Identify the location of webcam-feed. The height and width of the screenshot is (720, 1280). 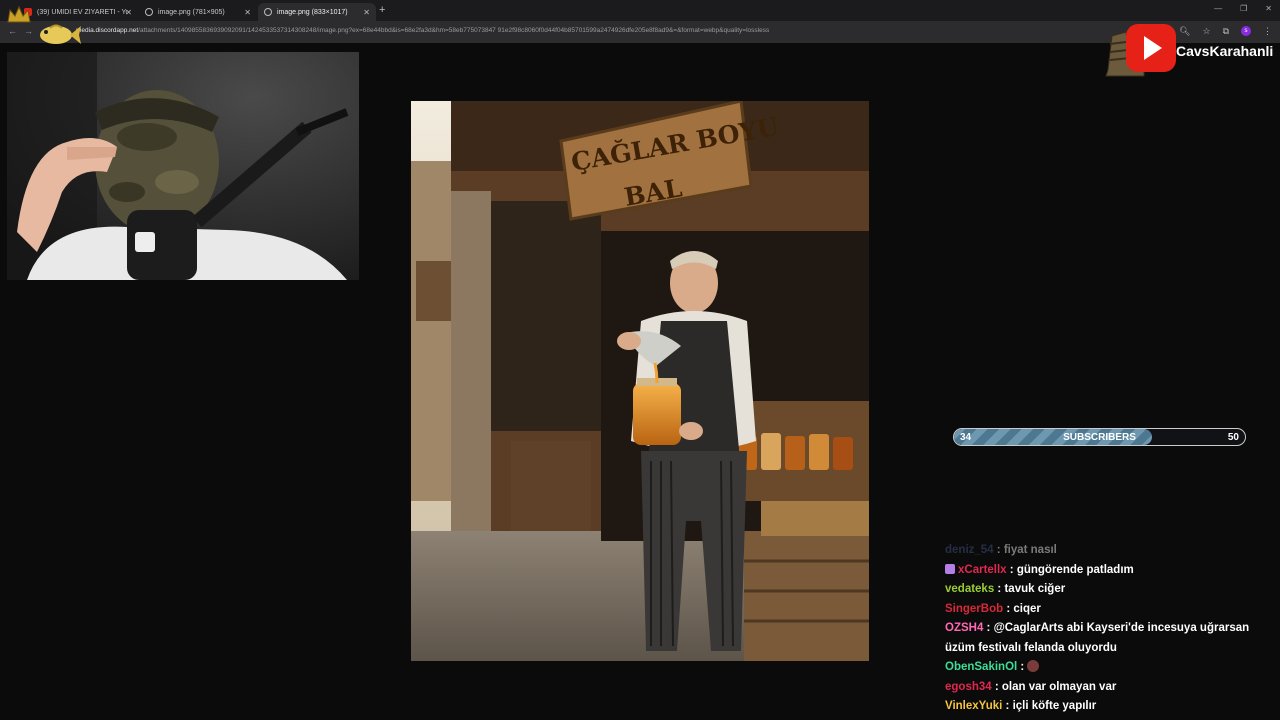
(183, 166).